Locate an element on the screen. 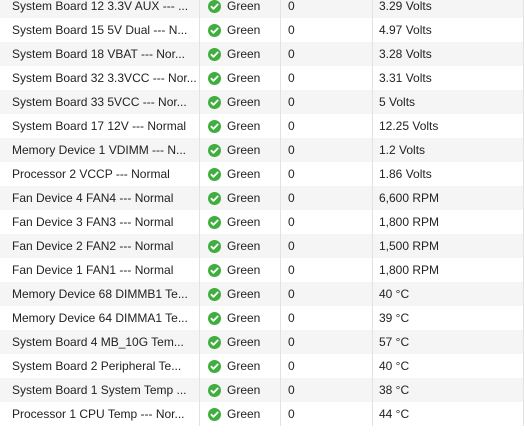  sensor-name: Fan Device 4 FAN4 --- Normal is located at coordinates (100, 198).